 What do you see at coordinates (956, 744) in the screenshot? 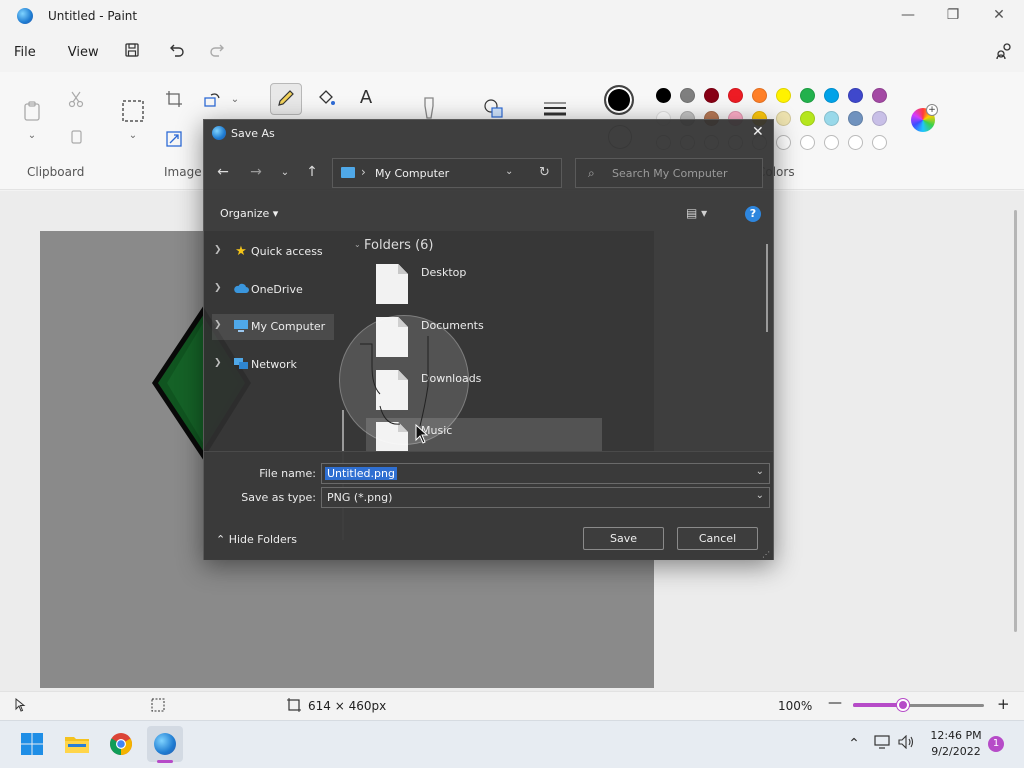
I see `taskbar-clock: 12:46 PM 9/2/2022` at bounding box center [956, 744].